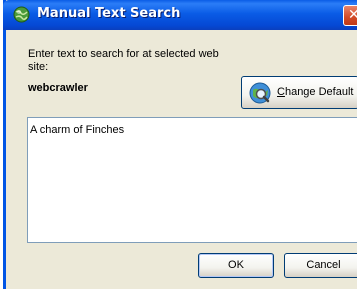  I want to click on close-icon: ✕, so click(352, 15).